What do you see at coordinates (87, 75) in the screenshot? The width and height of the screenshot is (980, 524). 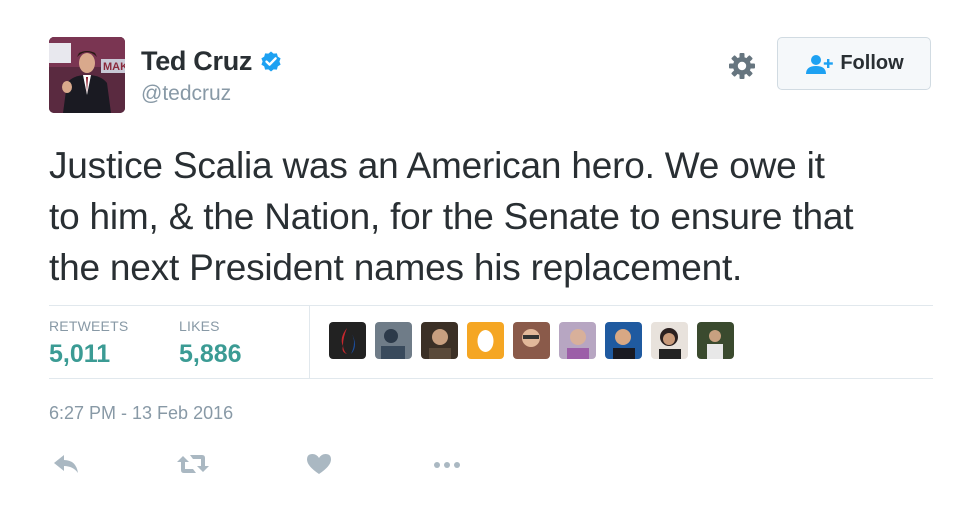 I see `profile-avatar: MAK` at bounding box center [87, 75].